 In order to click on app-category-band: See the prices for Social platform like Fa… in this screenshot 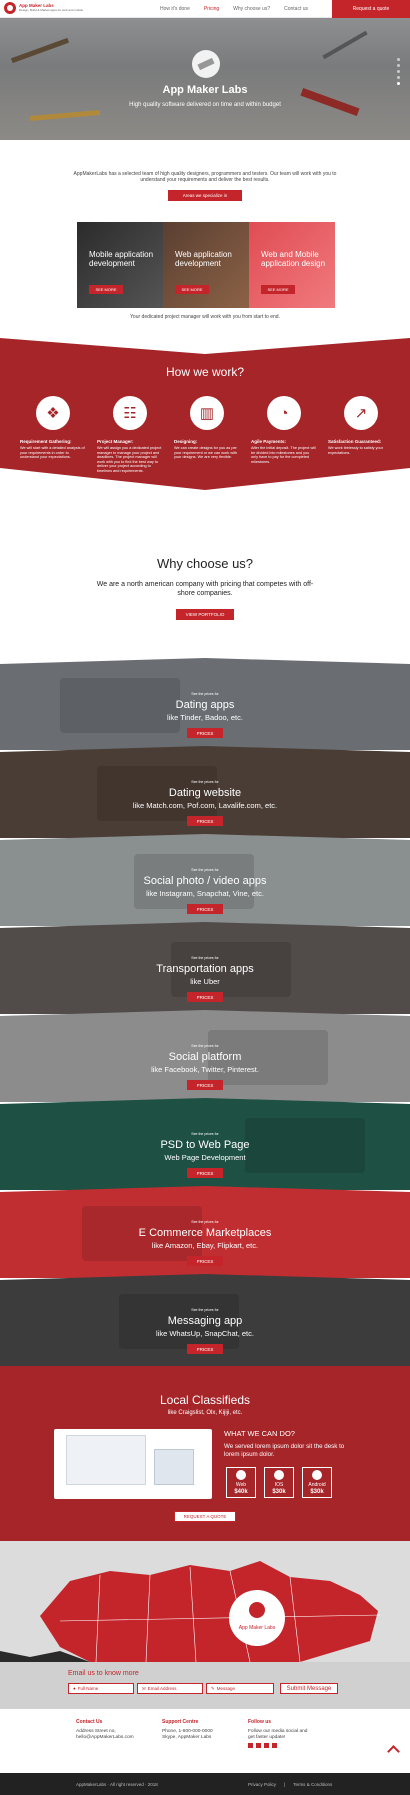, I will do `click(205, 1056)`.